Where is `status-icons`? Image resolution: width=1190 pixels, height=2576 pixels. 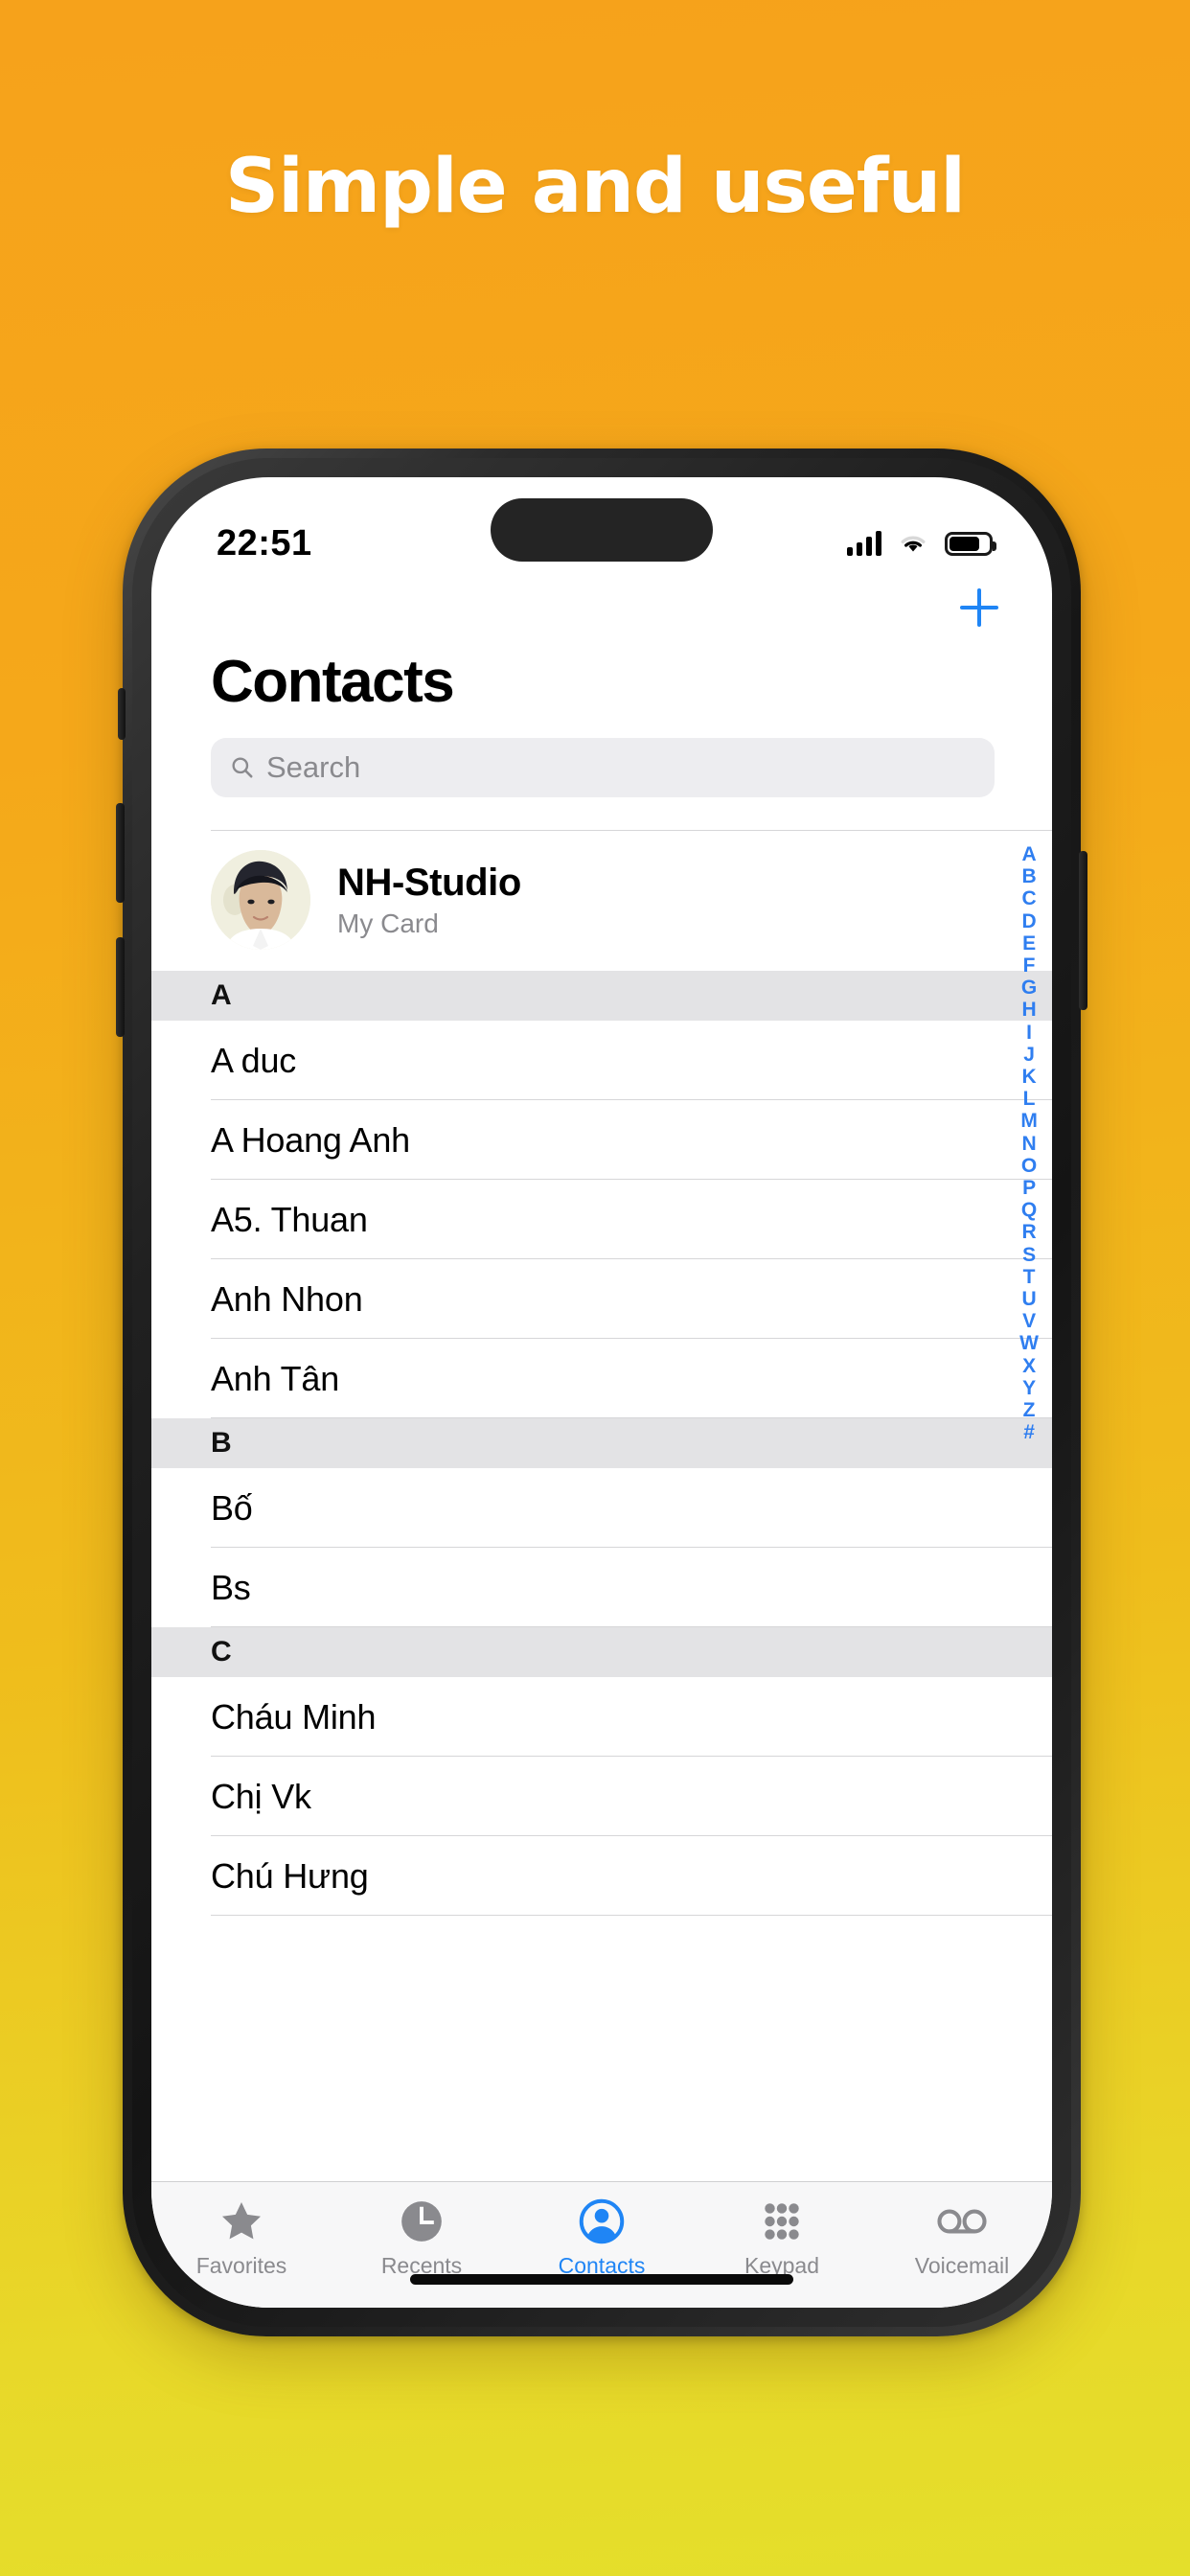
status-icons is located at coordinates (921, 543).